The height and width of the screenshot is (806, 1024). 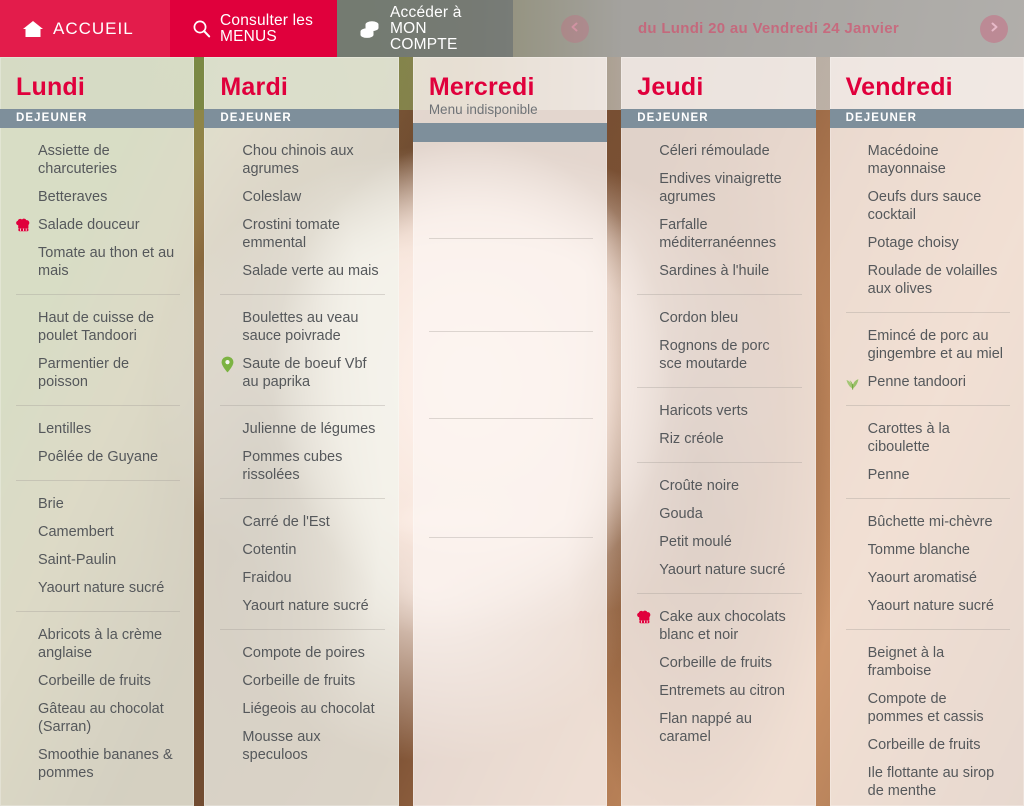 I want to click on dish-item: Oeufs durs sauce cocktail, so click(x=928, y=206).